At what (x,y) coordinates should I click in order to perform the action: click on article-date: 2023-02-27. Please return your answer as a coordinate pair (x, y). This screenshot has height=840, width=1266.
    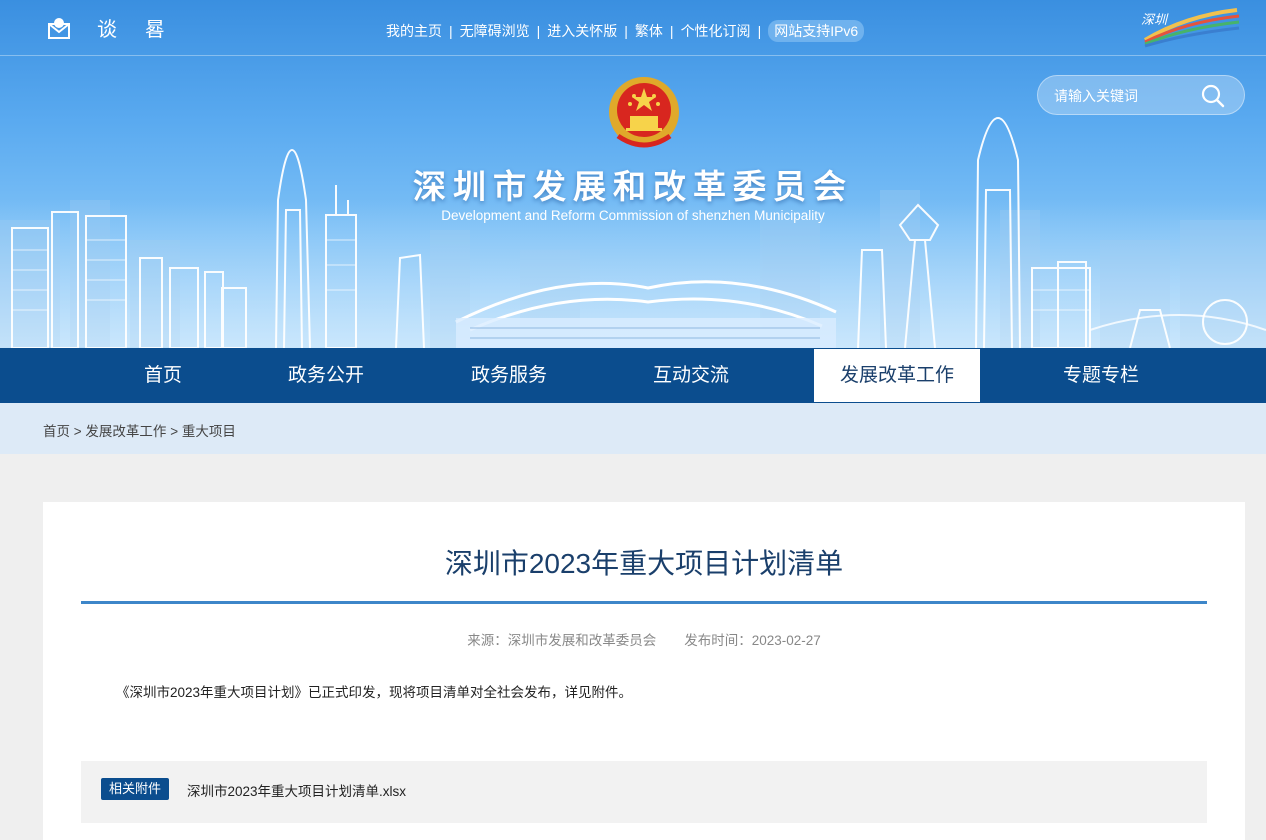
    Looking at the image, I should click on (786, 640).